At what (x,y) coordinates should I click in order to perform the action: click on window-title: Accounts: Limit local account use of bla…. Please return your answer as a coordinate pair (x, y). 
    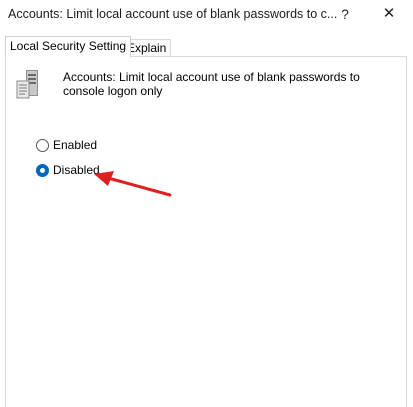
    Looking at the image, I should click on (173, 14).